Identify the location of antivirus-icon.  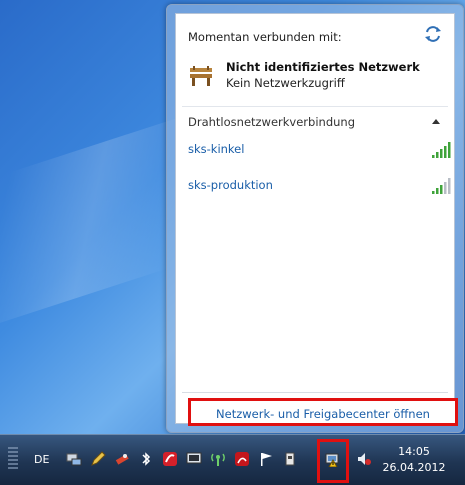
(170, 459).